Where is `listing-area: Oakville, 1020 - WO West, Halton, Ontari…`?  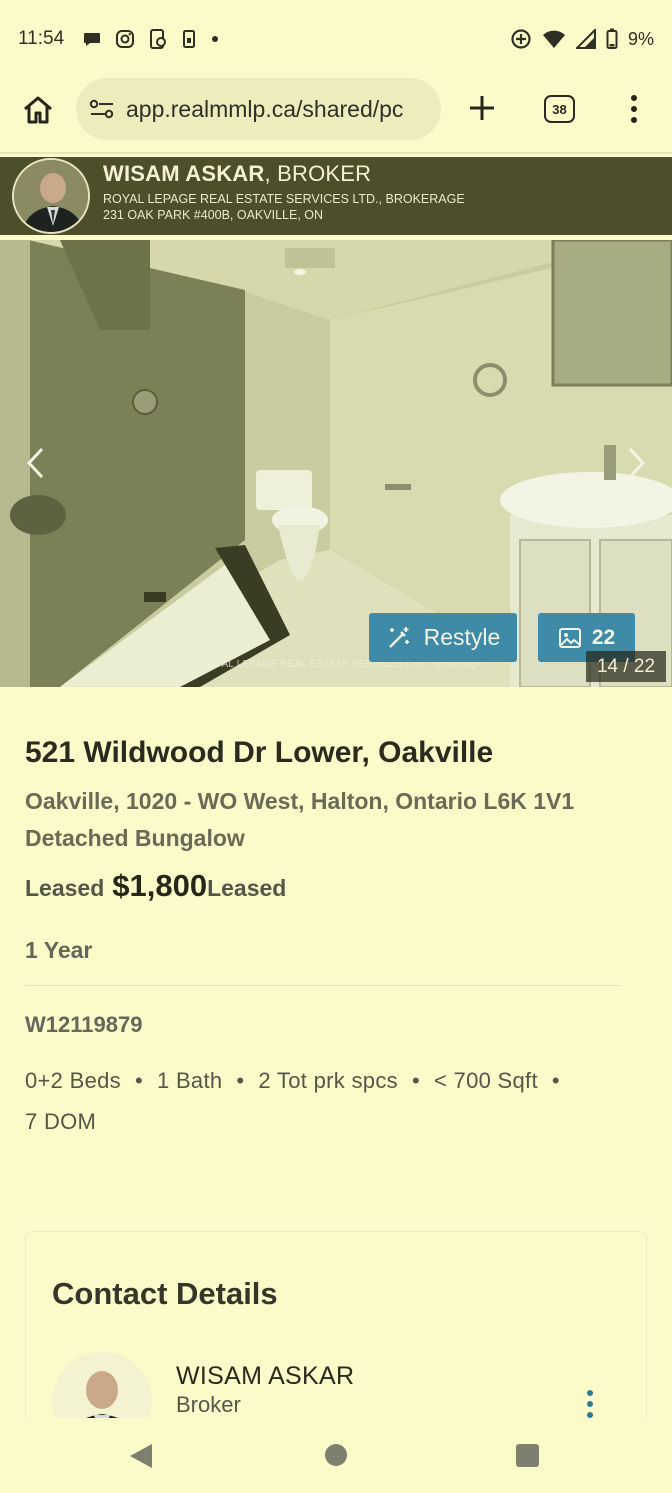
listing-area: Oakville, 1020 - WO West, Halton, Ontari… is located at coordinates (300, 801).